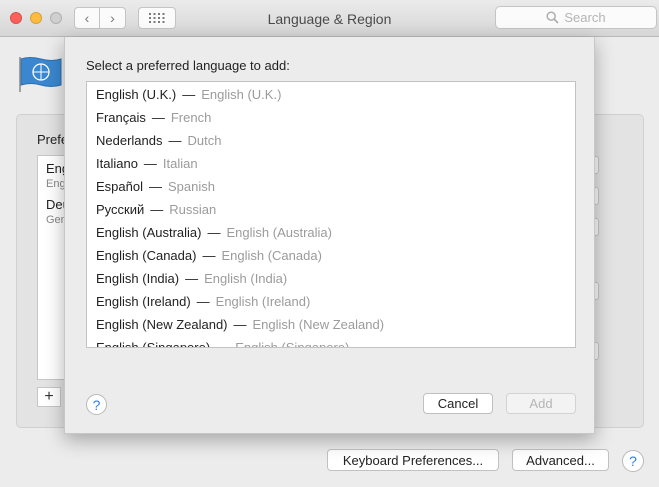 This screenshot has height=487, width=659. I want to click on language-native: Nederlands, so click(129, 140).